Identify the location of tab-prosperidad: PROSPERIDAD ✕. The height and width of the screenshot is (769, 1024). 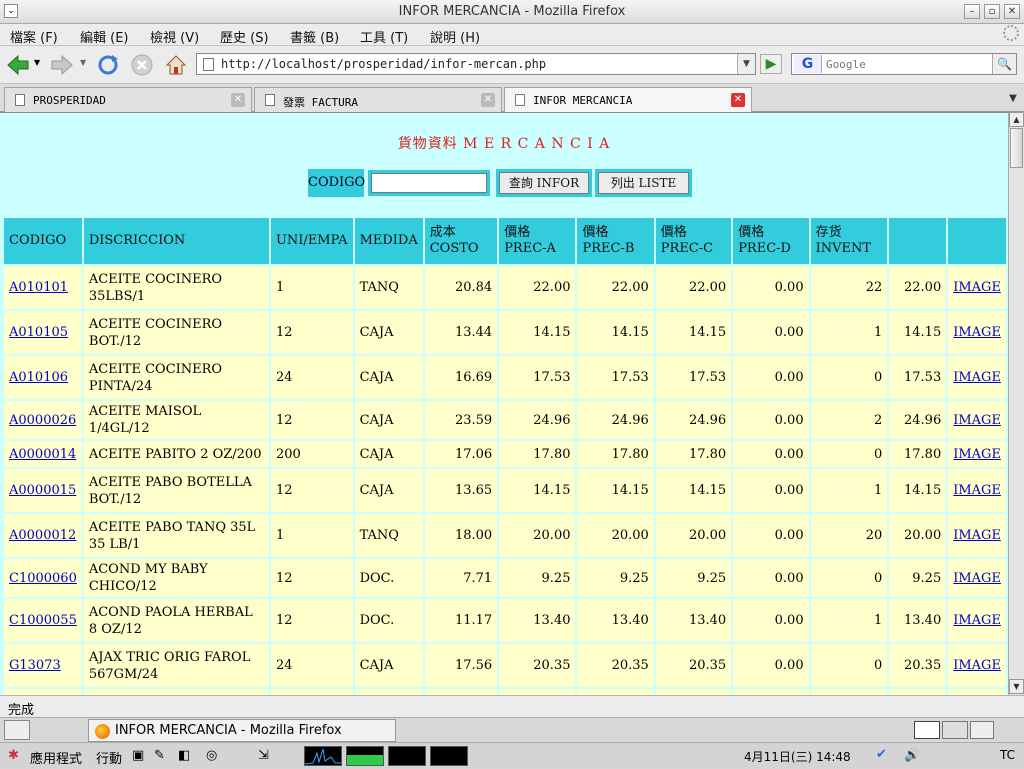
(128, 99).